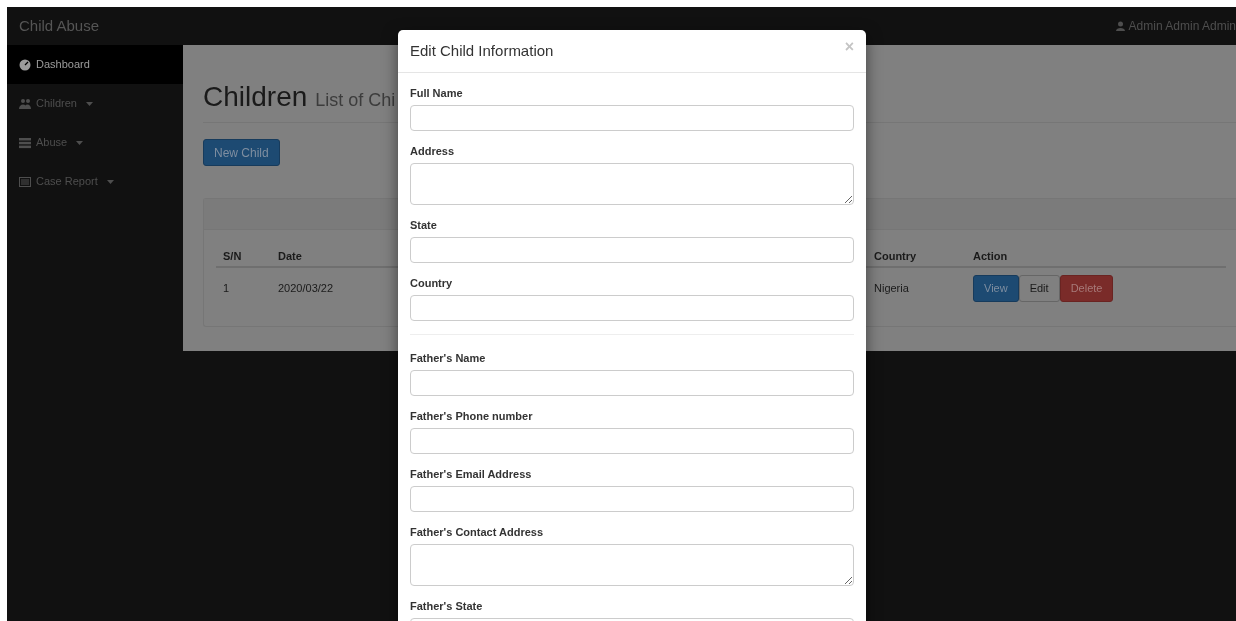  What do you see at coordinates (226, 288) in the screenshot?
I see `table-cell: 1` at bounding box center [226, 288].